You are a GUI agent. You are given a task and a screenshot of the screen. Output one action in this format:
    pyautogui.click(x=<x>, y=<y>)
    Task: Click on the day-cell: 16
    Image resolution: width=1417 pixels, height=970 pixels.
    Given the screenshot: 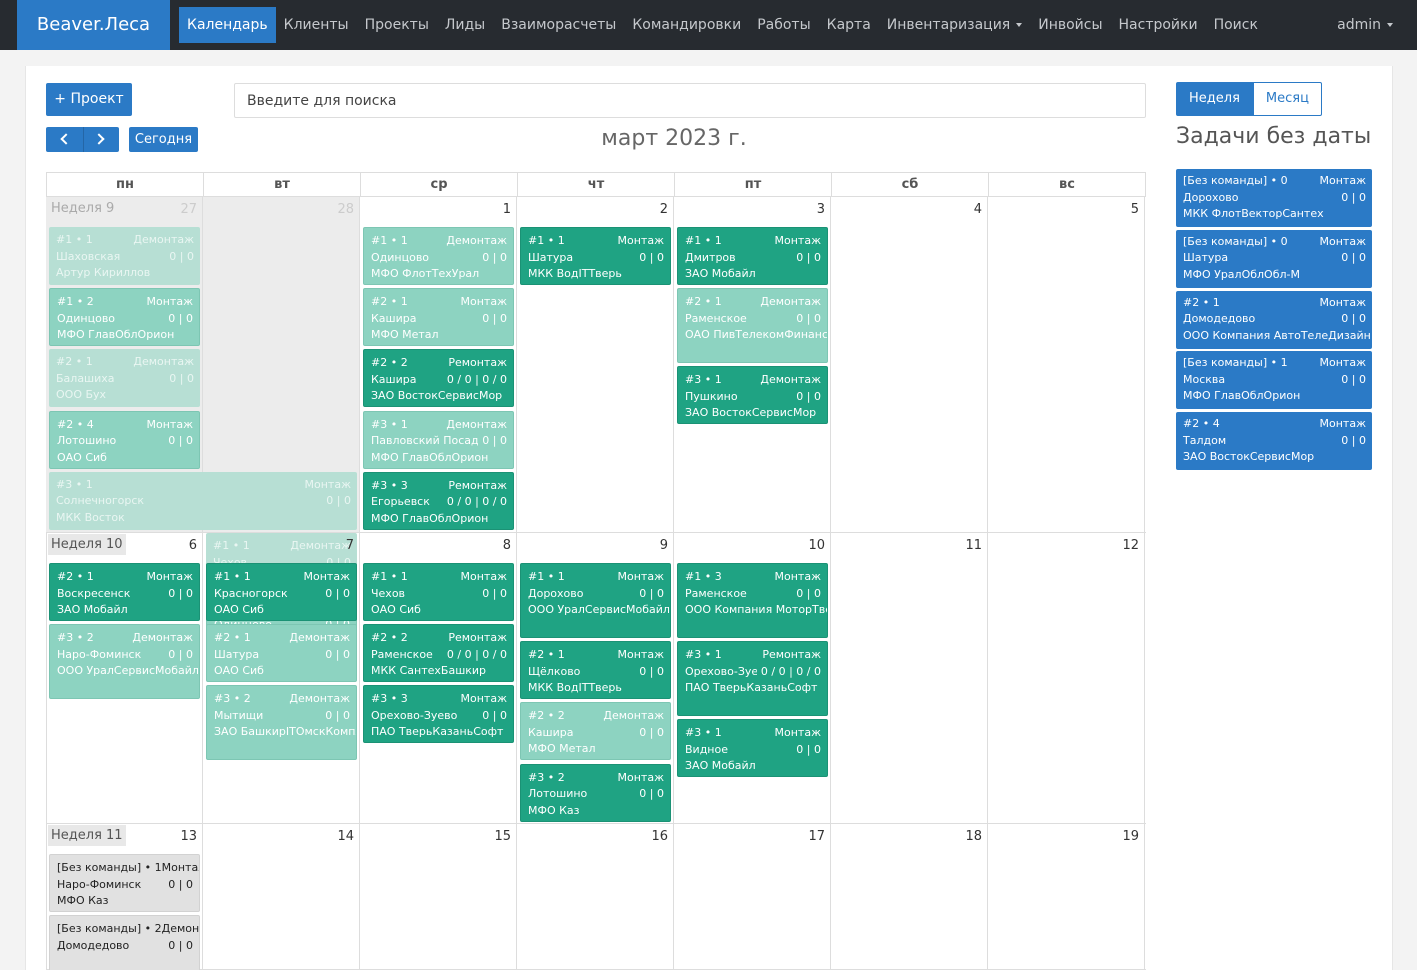 What is the action you would take?
    pyautogui.click(x=595, y=896)
    